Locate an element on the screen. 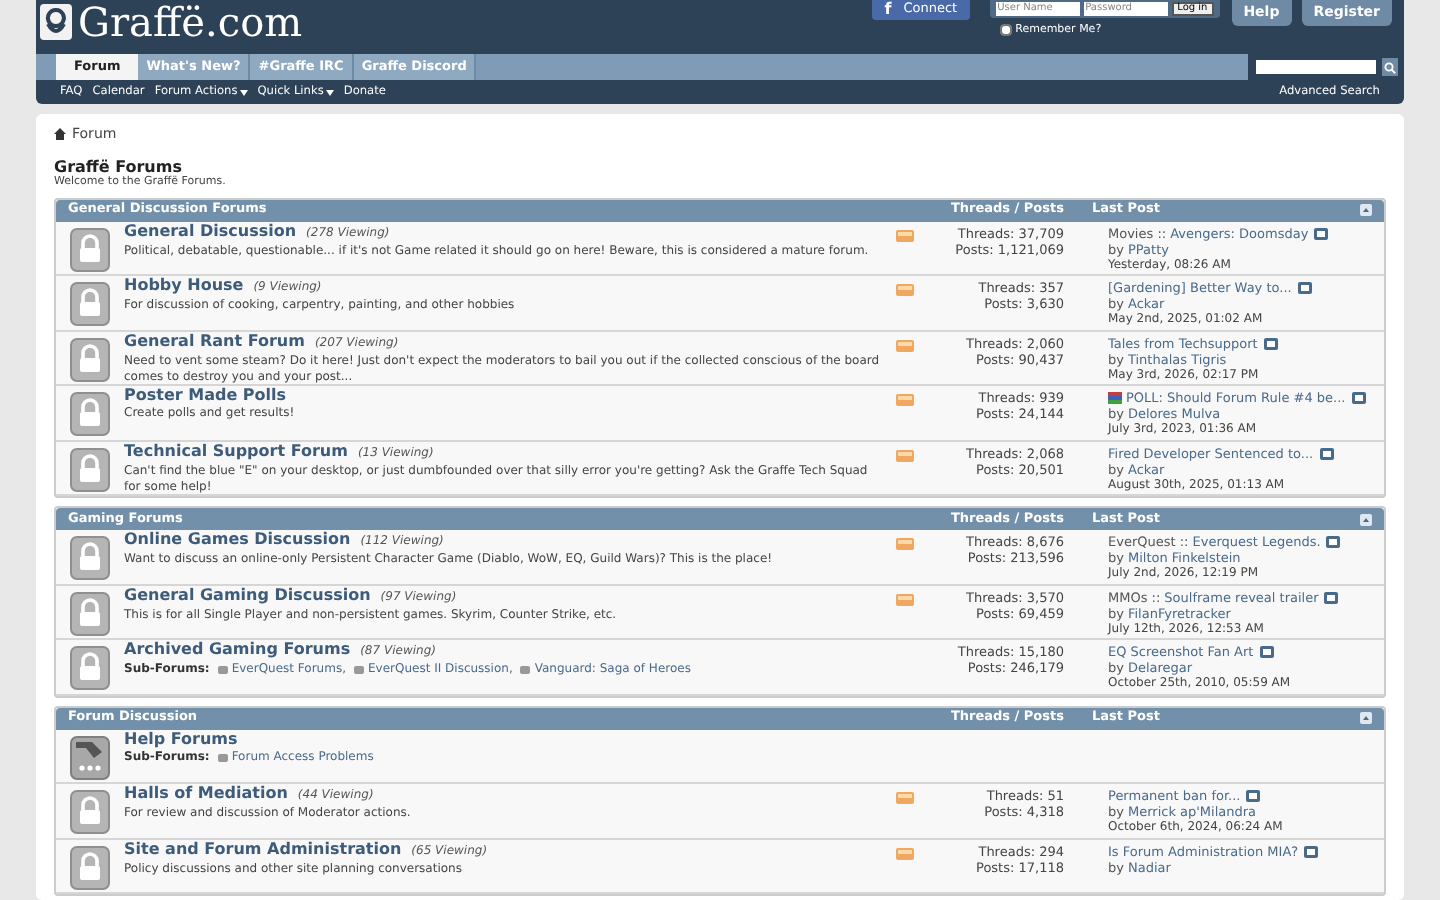 The width and height of the screenshot is (1440, 900). forum-title-link: Halls of Mediation is located at coordinates (206, 794).